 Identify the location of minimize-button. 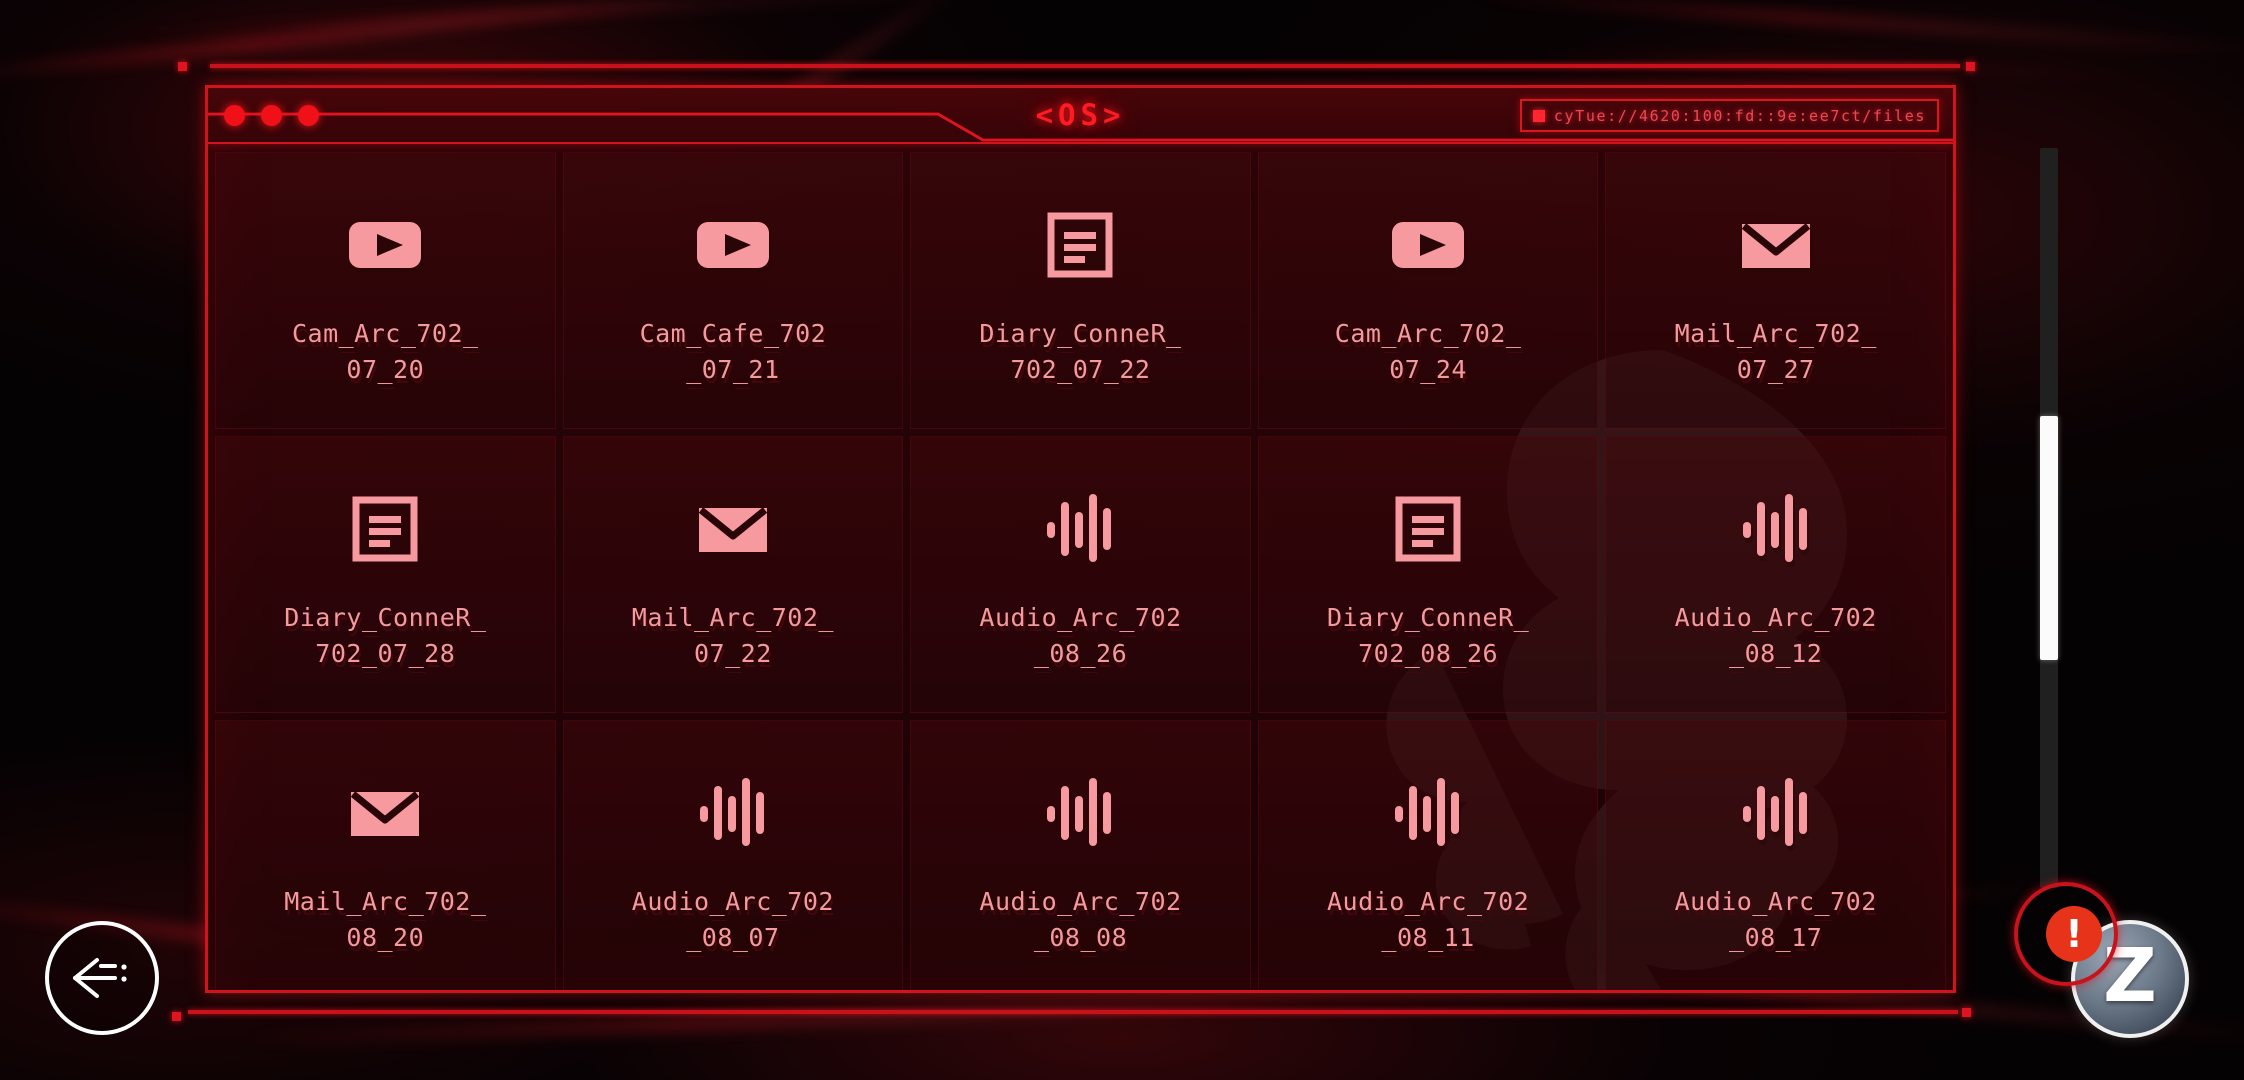
(271, 115).